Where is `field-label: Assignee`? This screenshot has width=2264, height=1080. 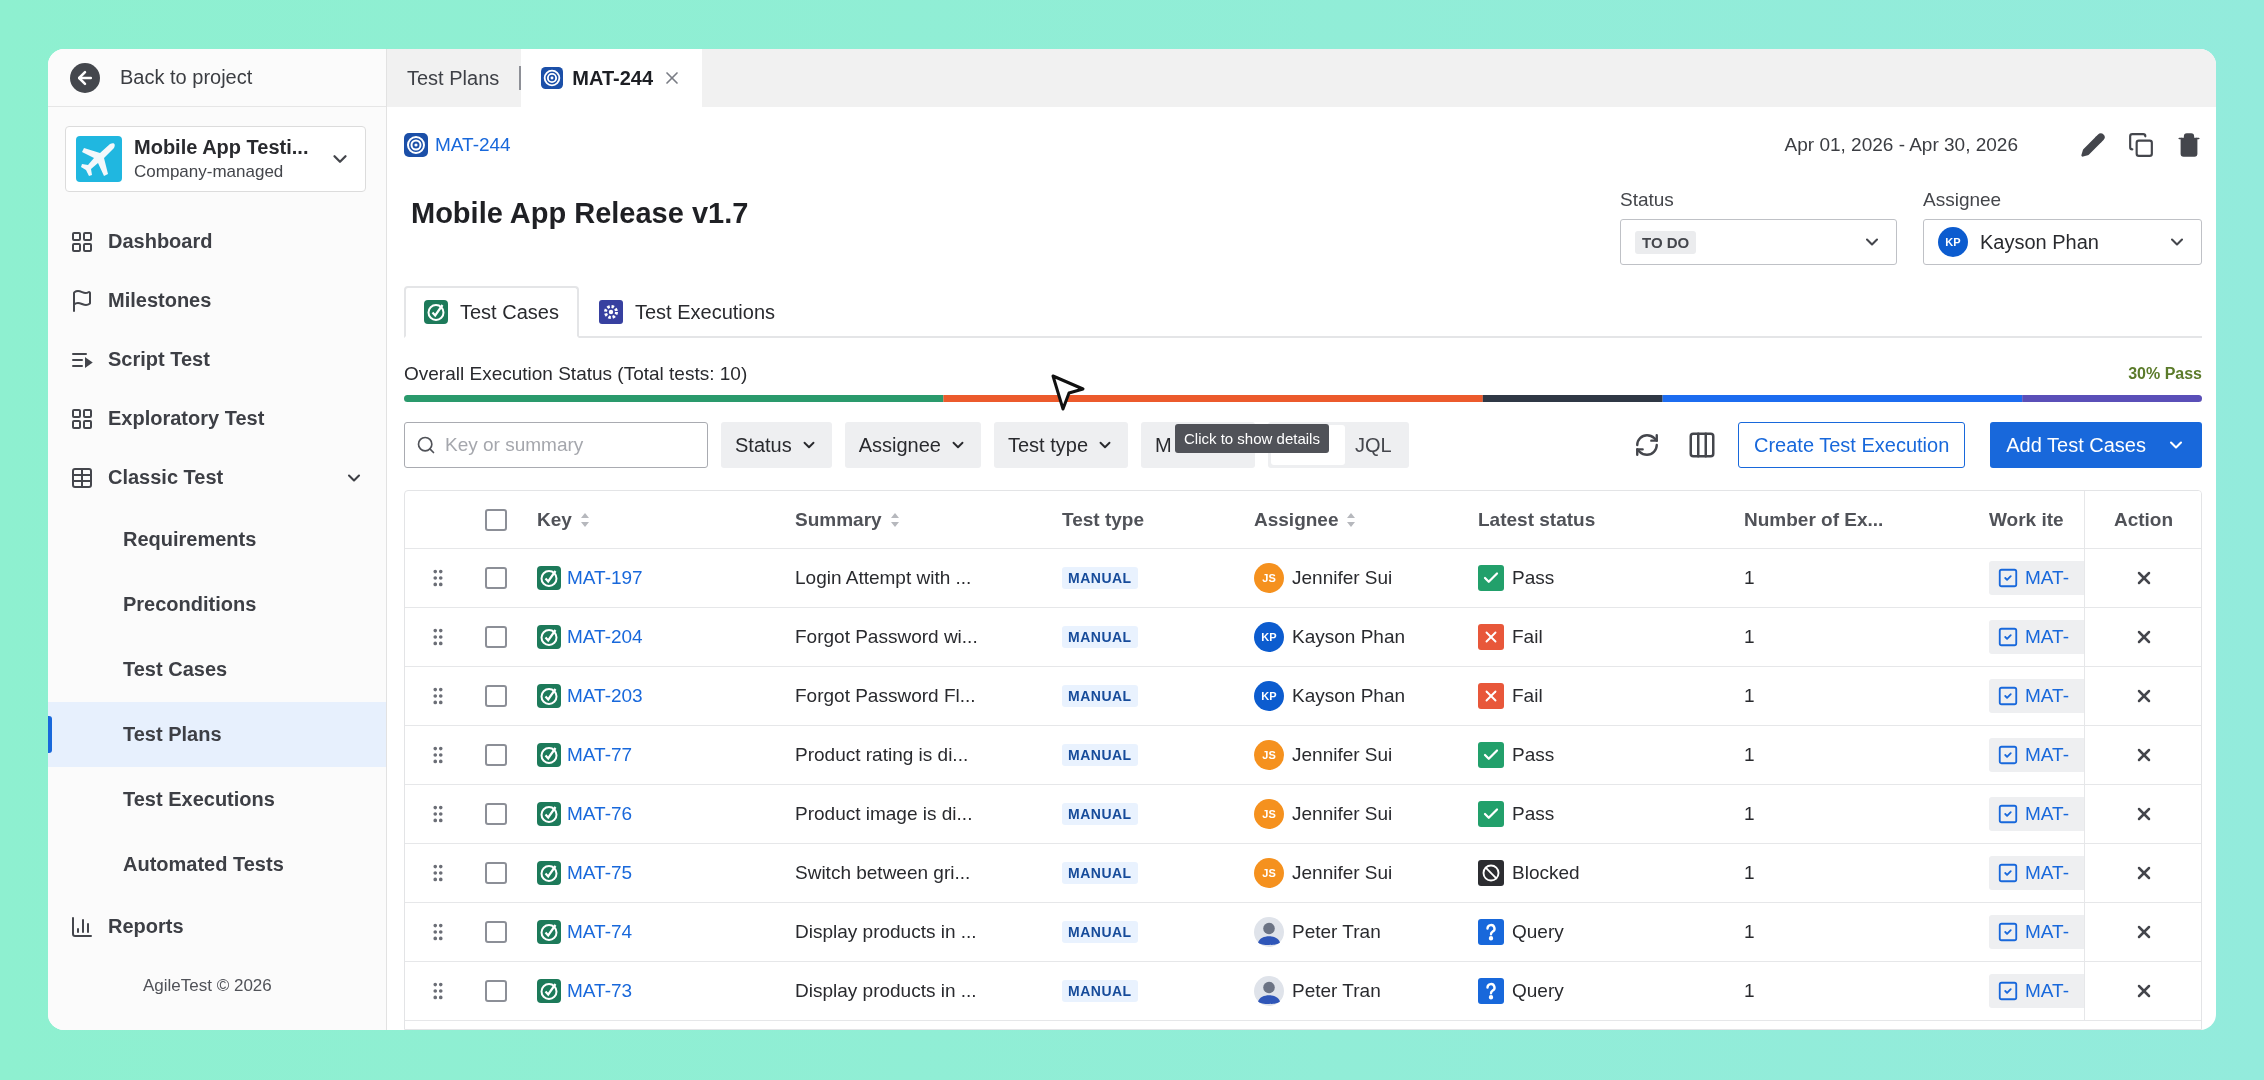 field-label: Assignee is located at coordinates (1963, 200).